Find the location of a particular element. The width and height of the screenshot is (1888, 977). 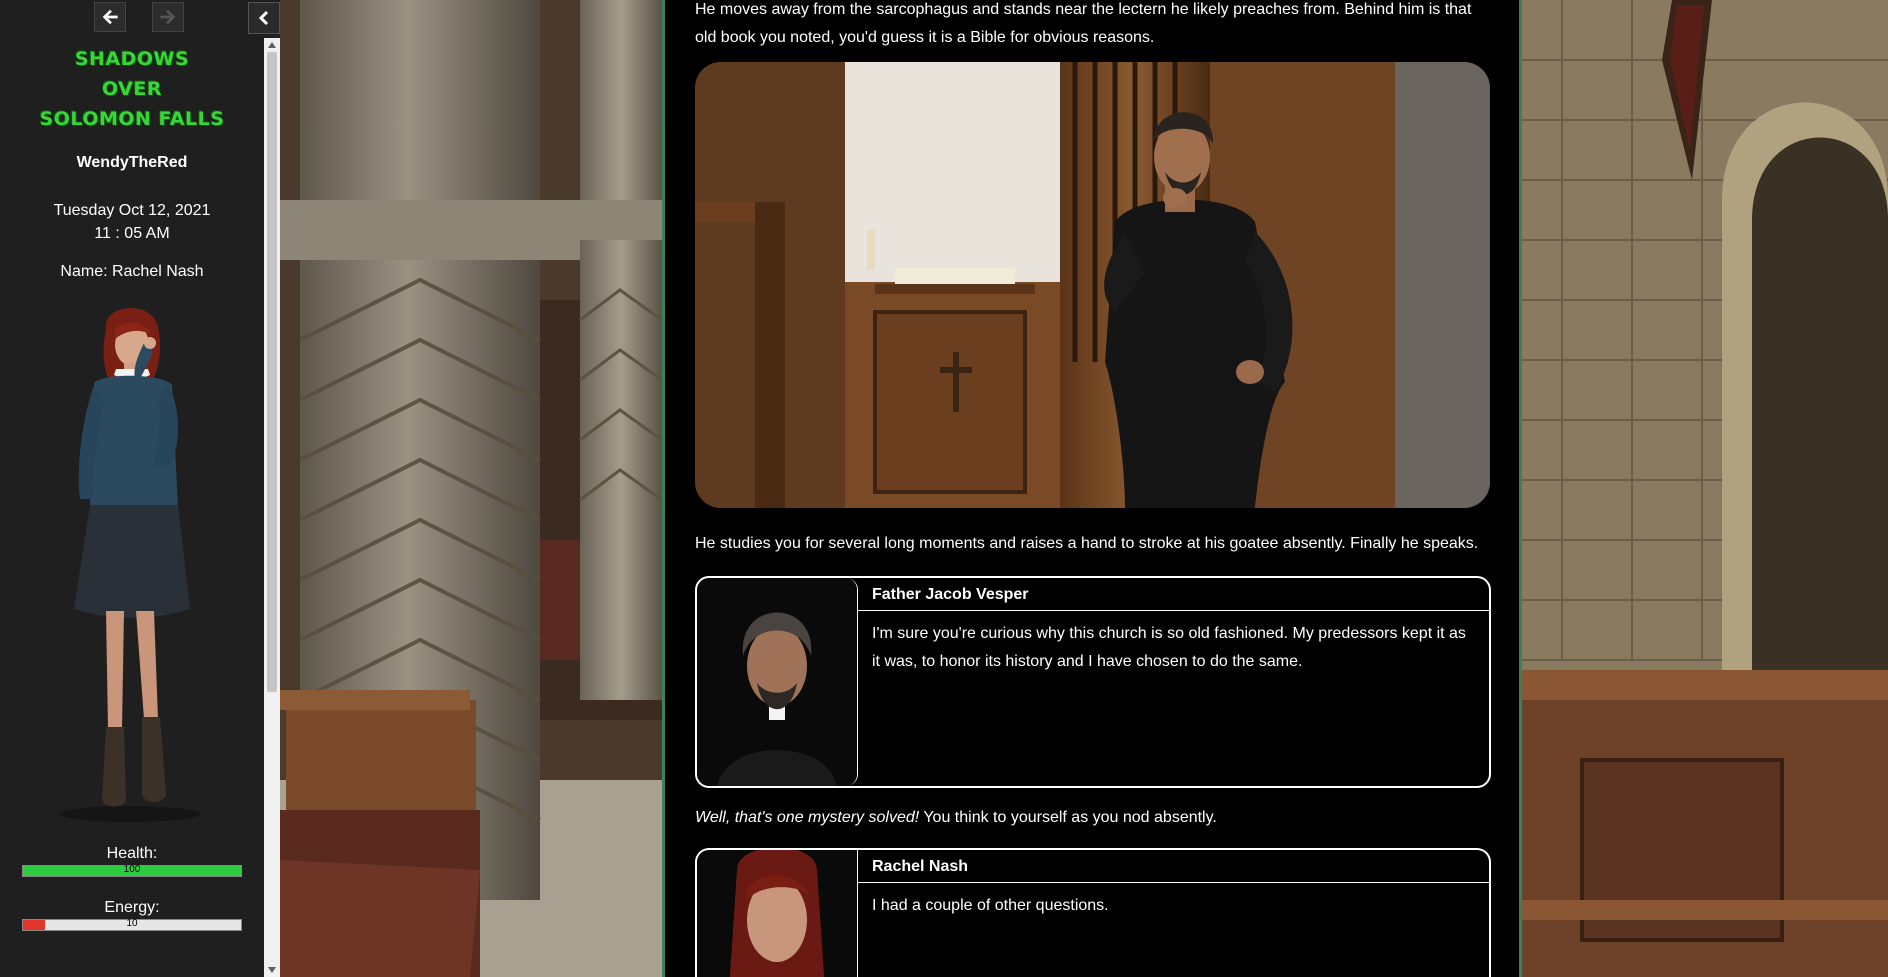

energy-label: Energy: is located at coordinates (132, 907).